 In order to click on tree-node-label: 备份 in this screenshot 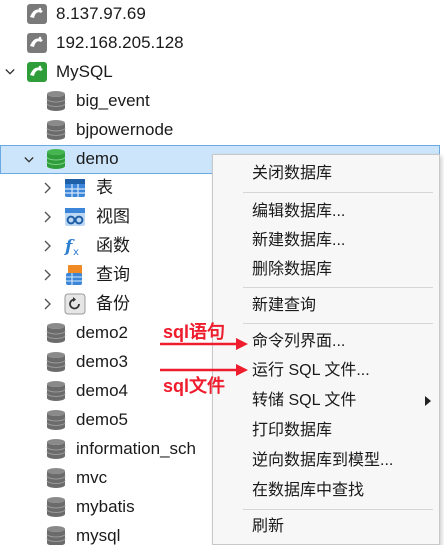, I will do `click(113, 303)`.